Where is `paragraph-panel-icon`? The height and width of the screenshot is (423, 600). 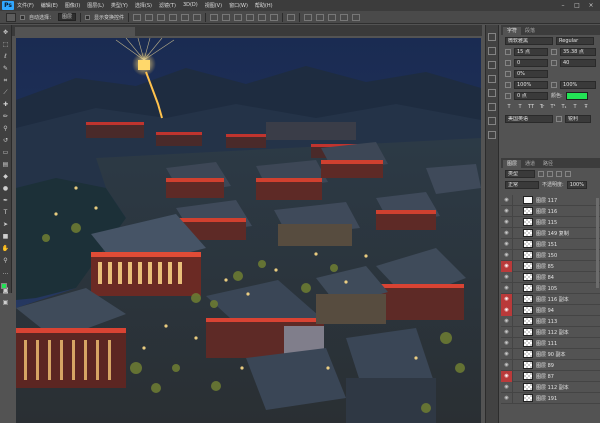
paragraph-panel-icon is located at coordinates (492, 93).